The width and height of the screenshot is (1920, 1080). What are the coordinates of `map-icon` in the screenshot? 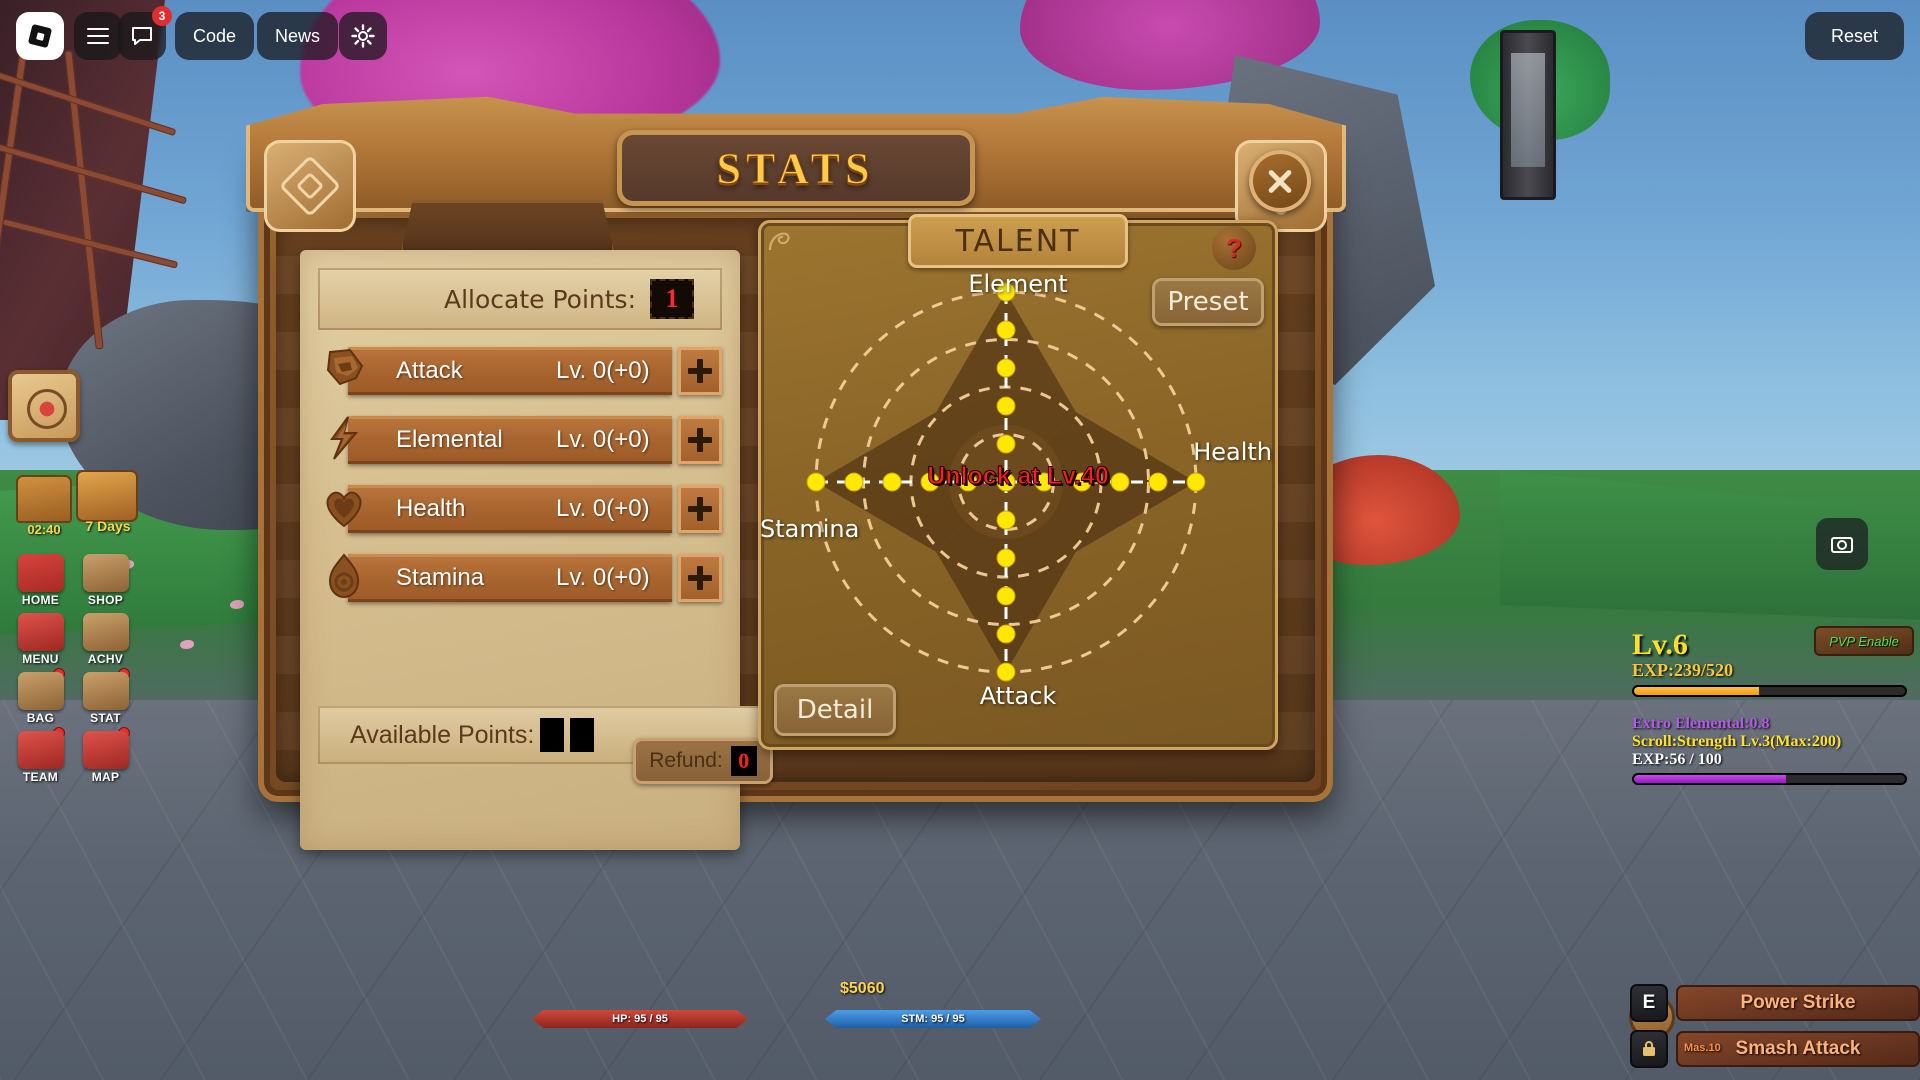 It's located at (105, 750).